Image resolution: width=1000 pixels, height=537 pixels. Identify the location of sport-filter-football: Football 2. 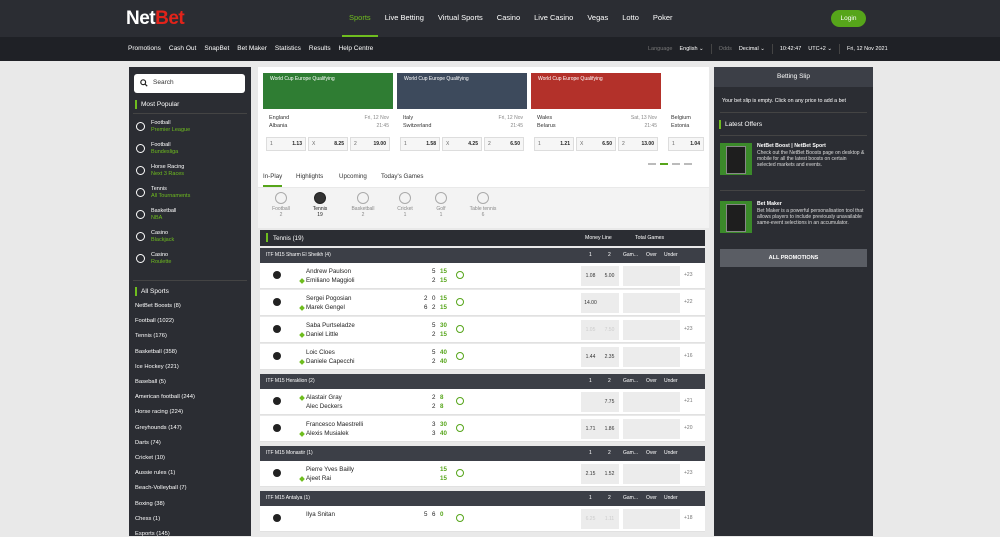
(281, 205).